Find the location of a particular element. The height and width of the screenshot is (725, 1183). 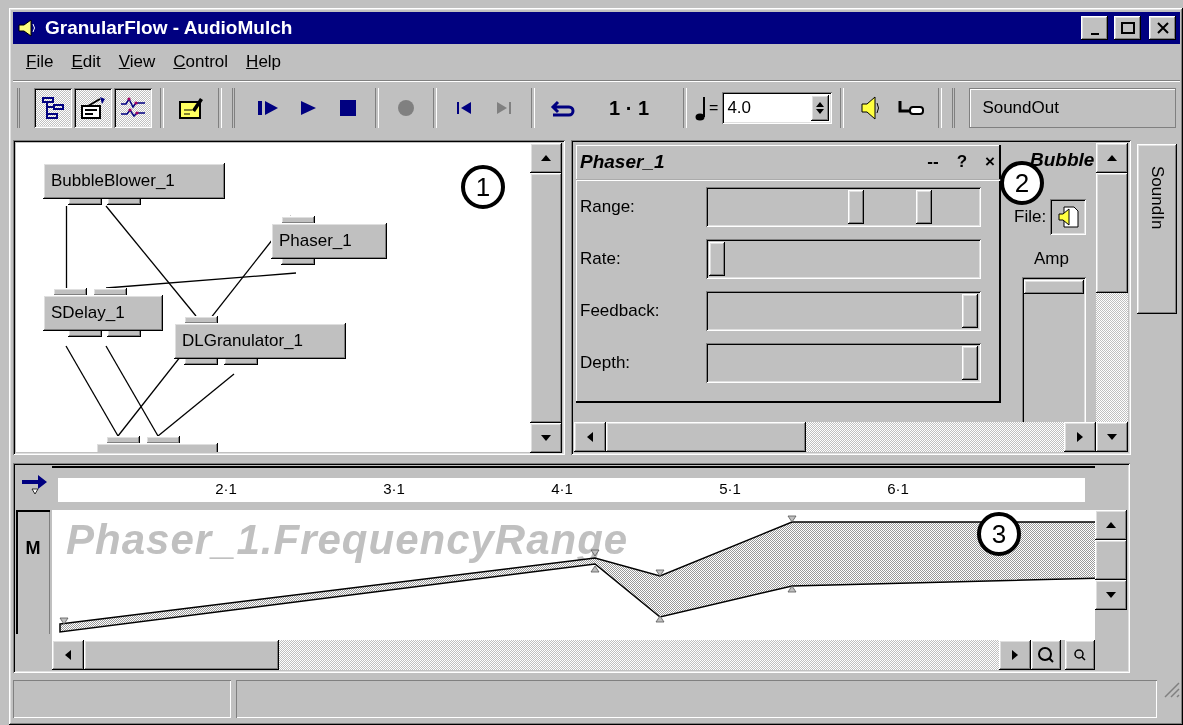

menu-item: File is located at coordinates (40, 62).